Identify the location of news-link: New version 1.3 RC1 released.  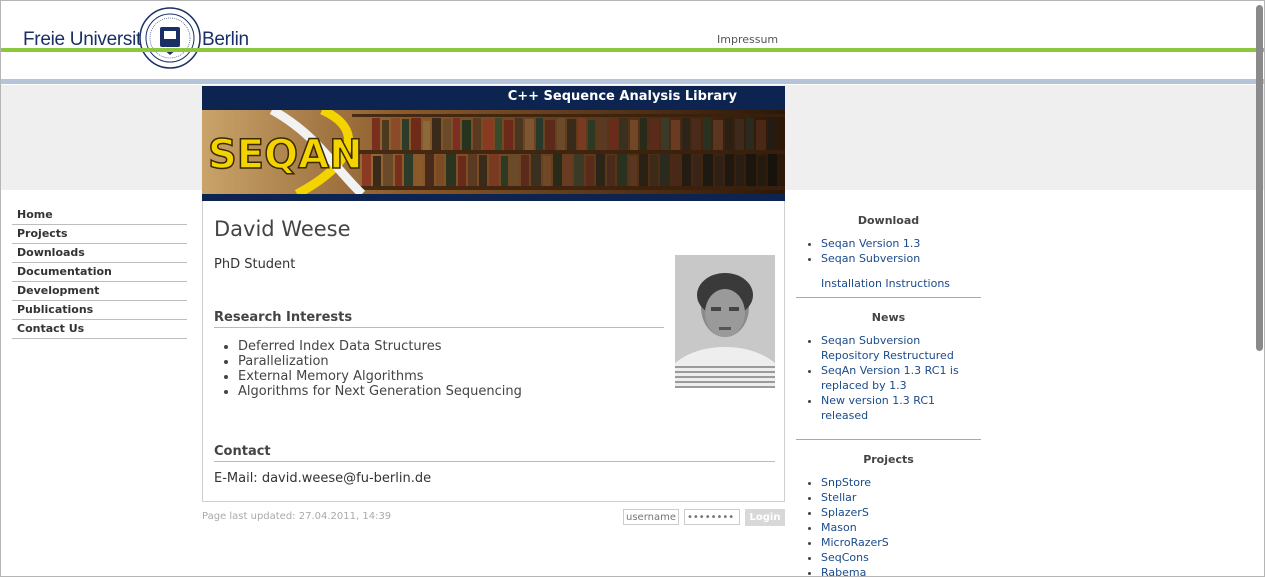
(878, 408).